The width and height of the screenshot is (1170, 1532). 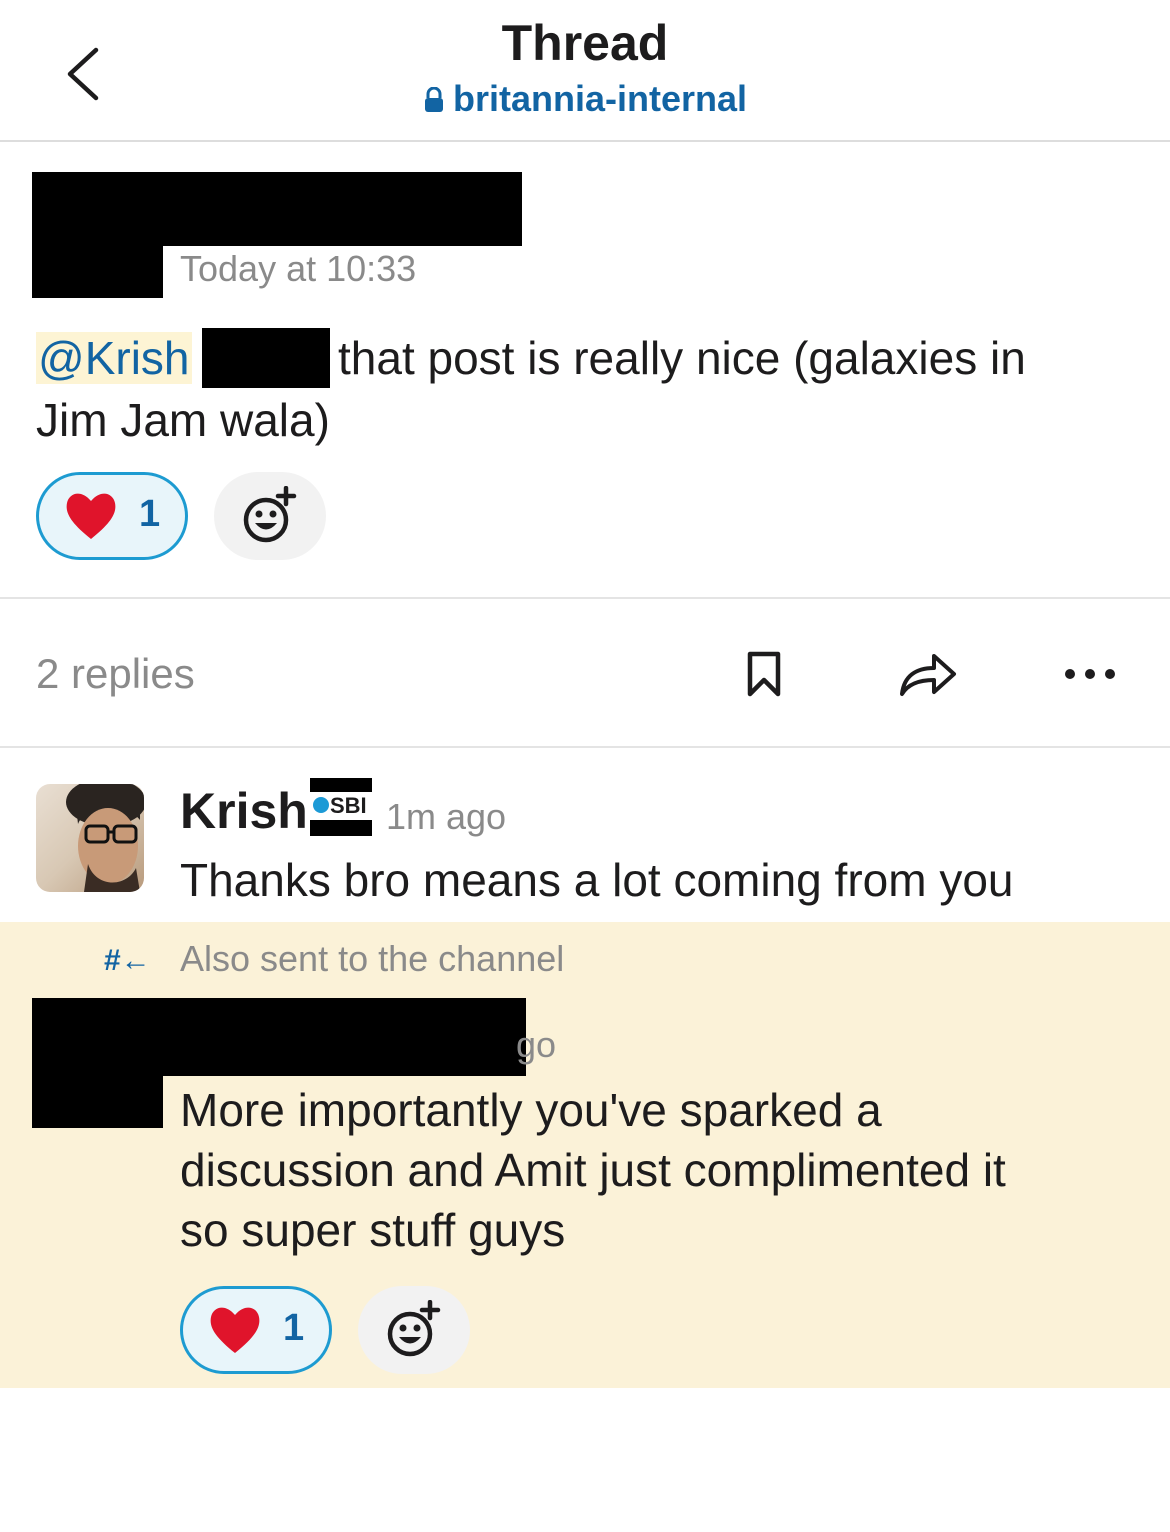 What do you see at coordinates (321, 805) in the screenshot?
I see `sbi-logo-icon` at bounding box center [321, 805].